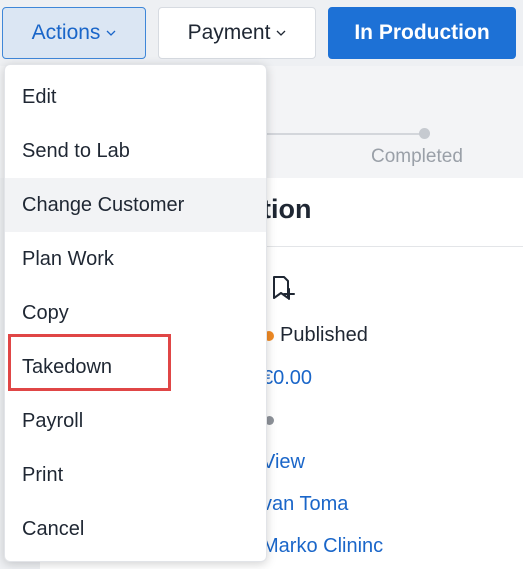 The width and height of the screenshot is (523, 569). What do you see at coordinates (135, 421) in the screenshot?
I see `menu-item-payroll: Payroll` at bounding box center [135, 421].